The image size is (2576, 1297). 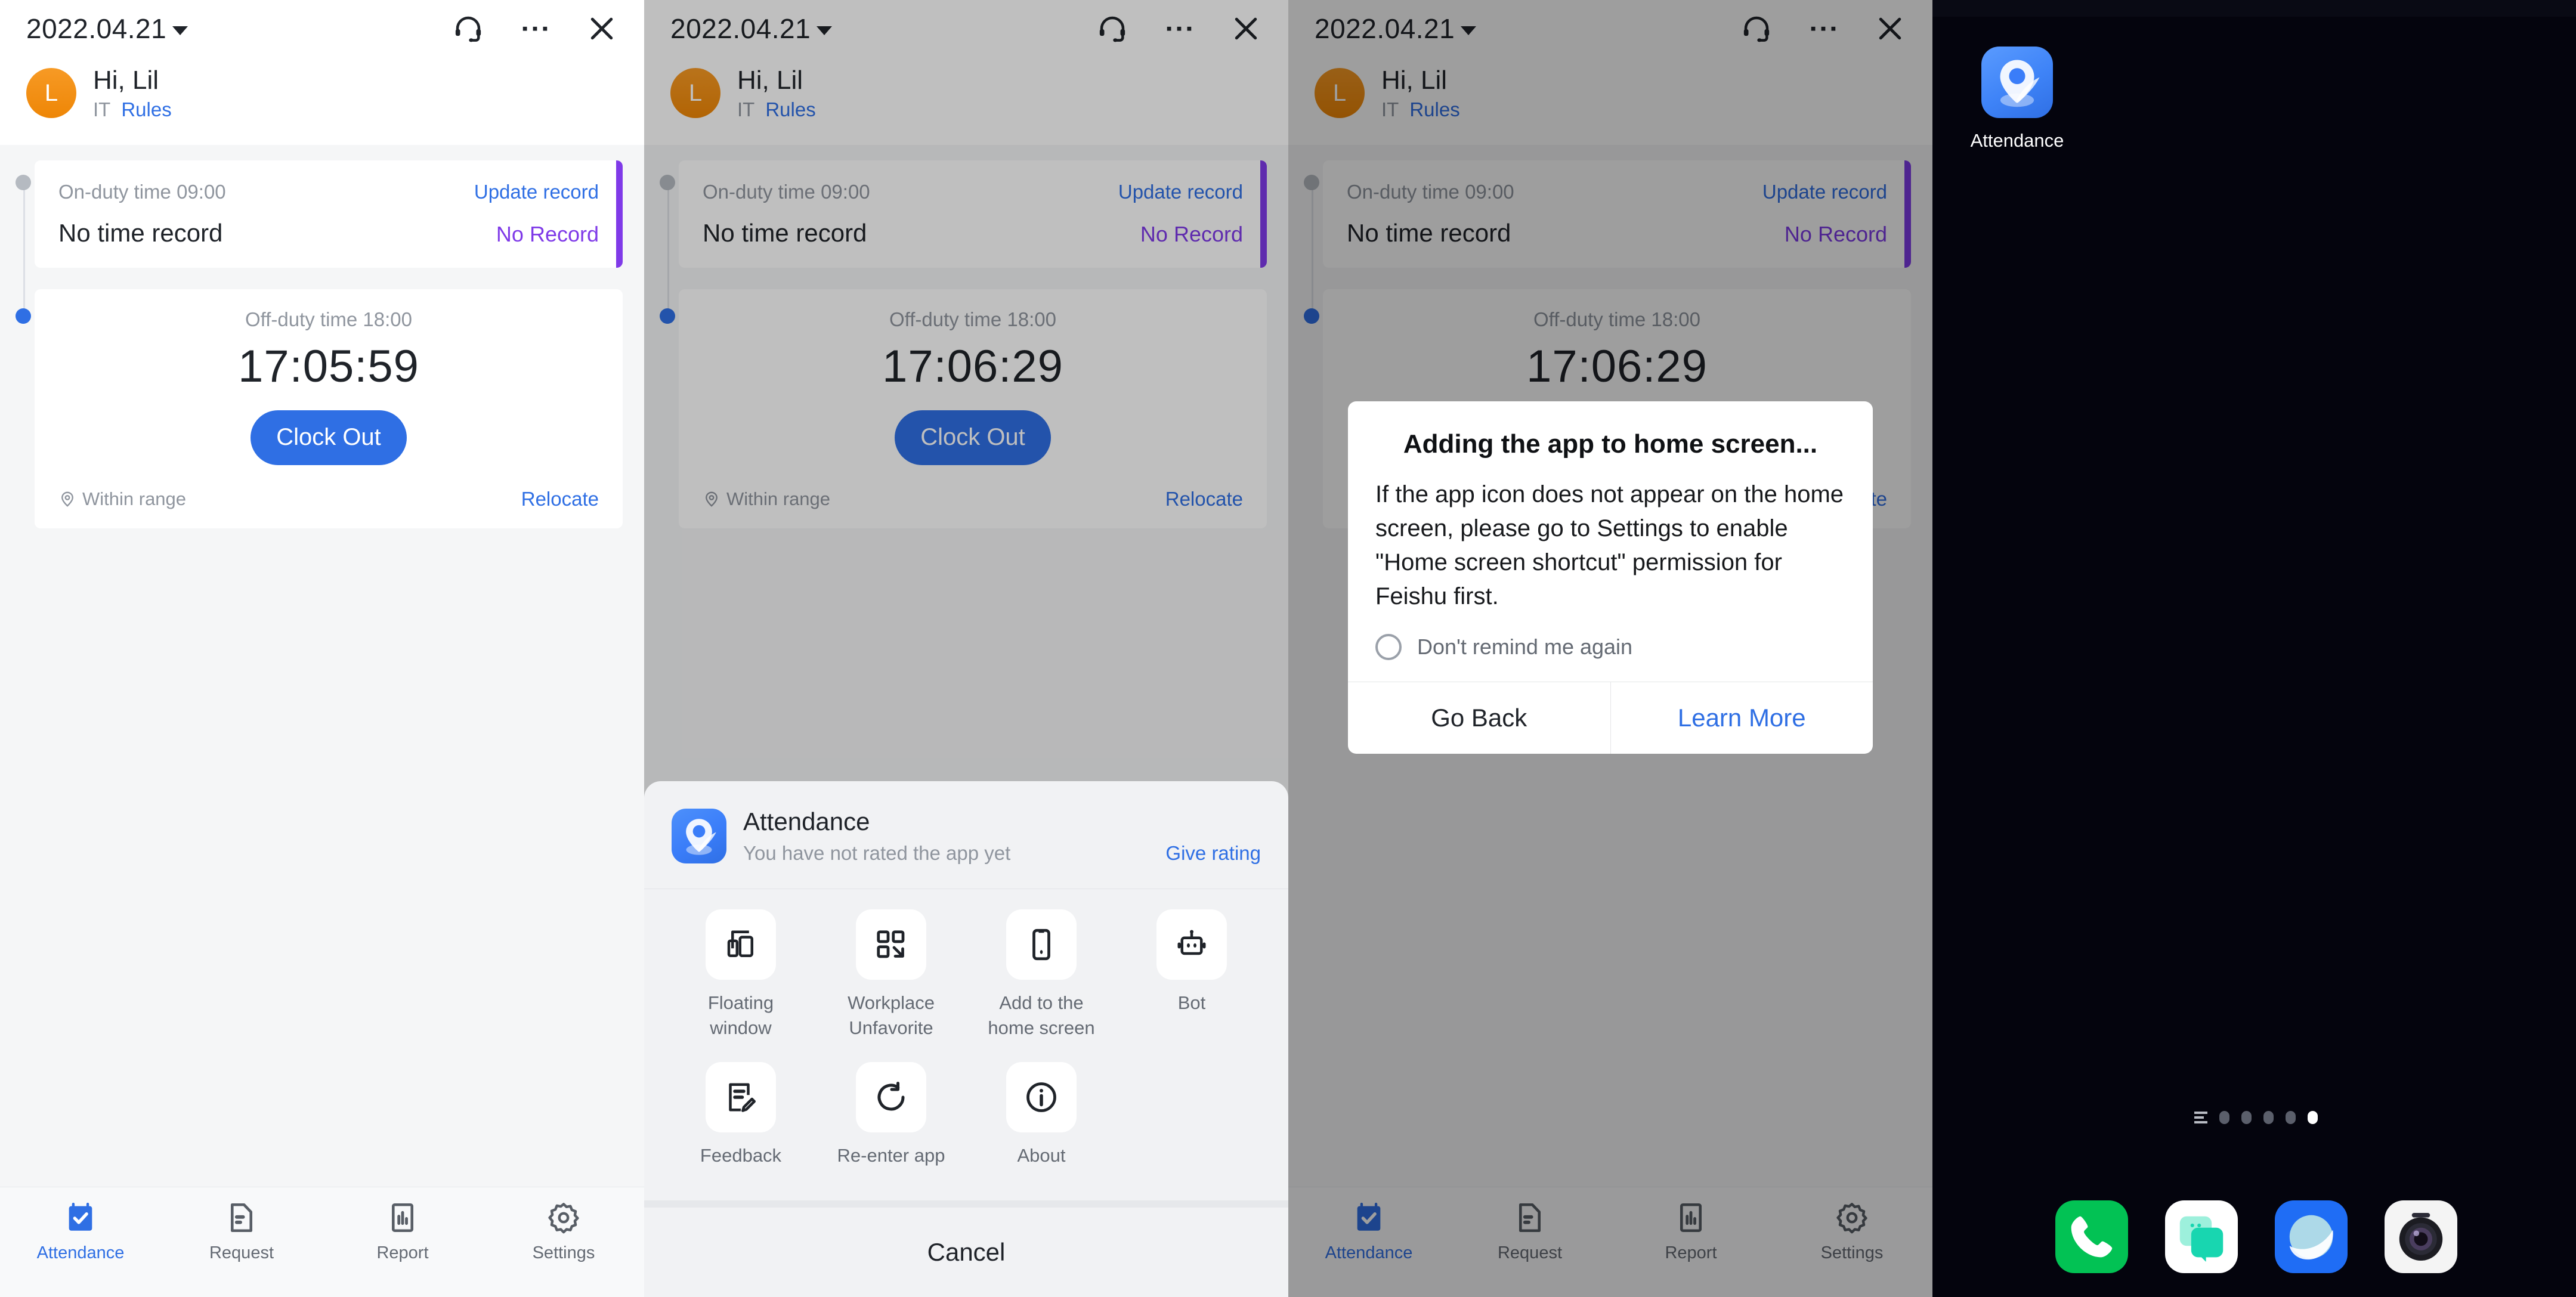 What do you see at coordinates (2201, 1236) in the screenshot?
I see `messages-icon` at bounding box center [2201, 1236].